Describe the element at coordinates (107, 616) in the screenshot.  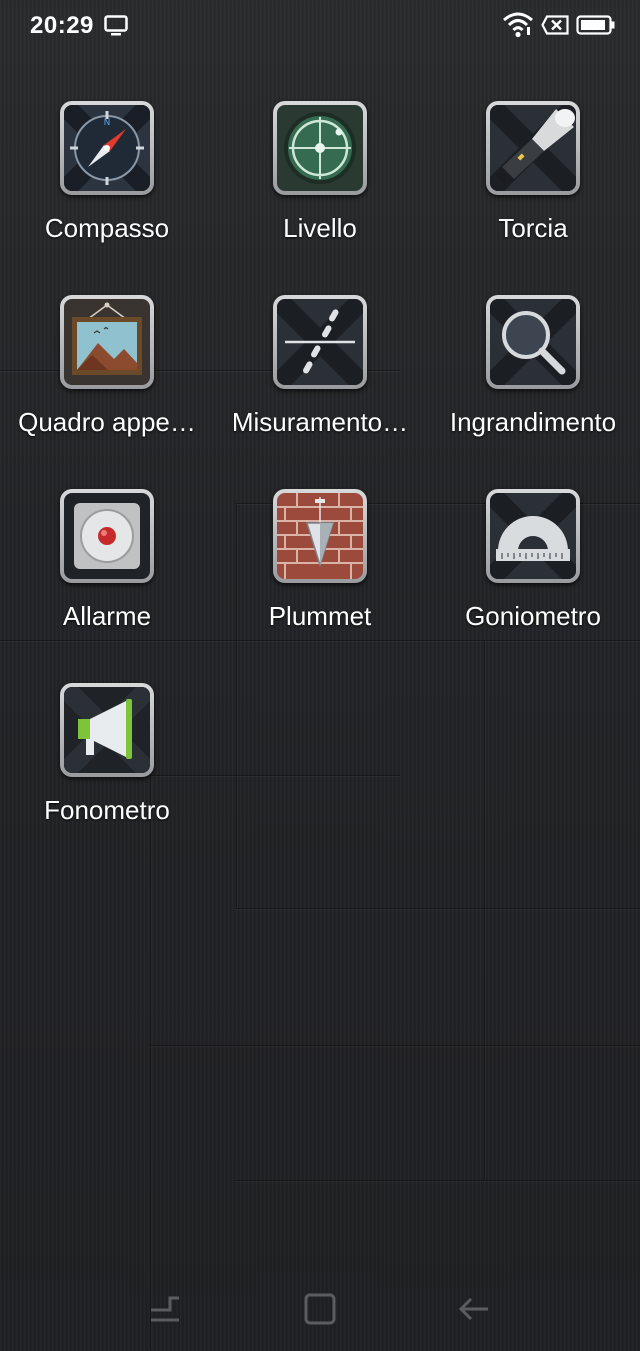
I see `app-label: Allarme` at that location.